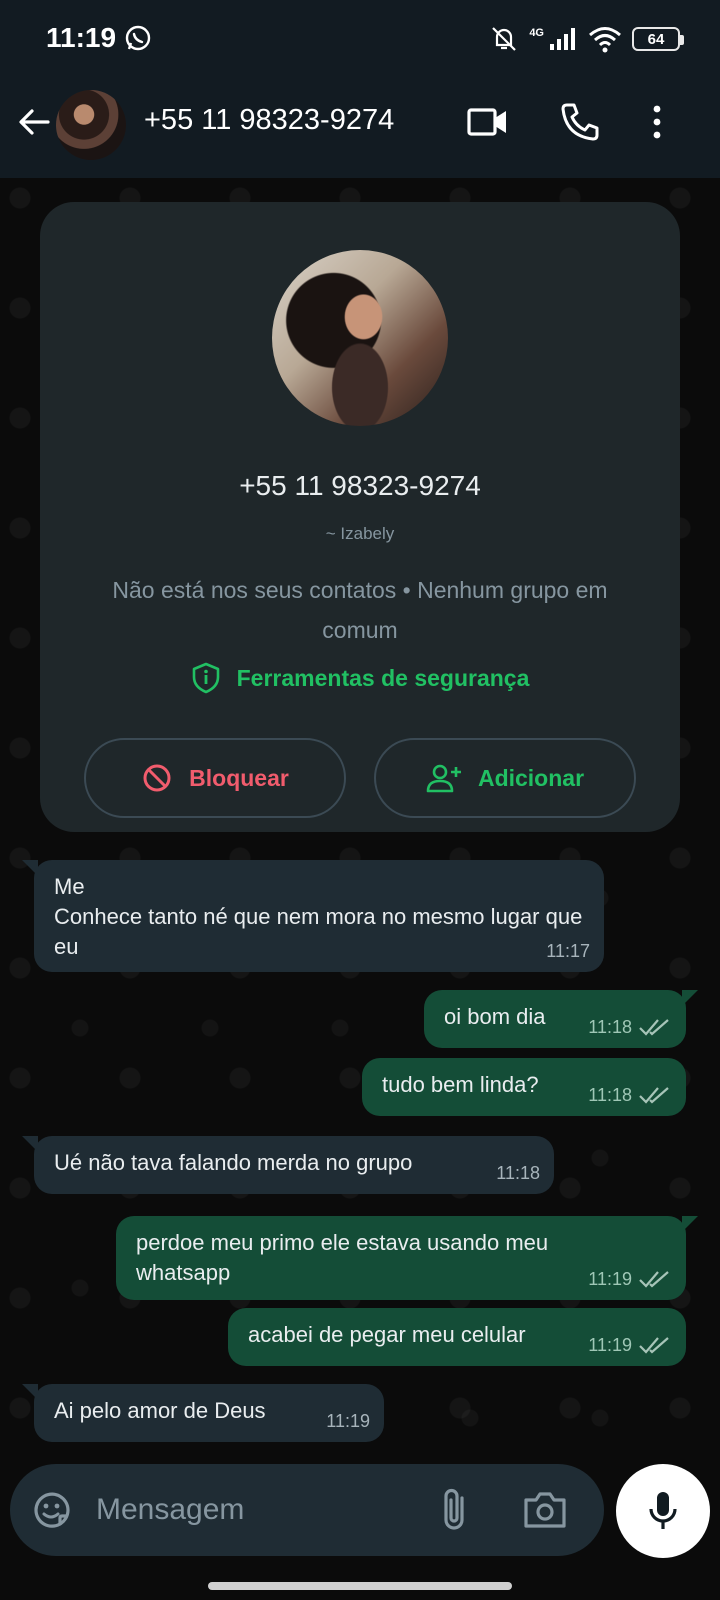 The height and width of the screenshot is (1600, 720). I want to click on sticker-icon, so click(52, 1510).